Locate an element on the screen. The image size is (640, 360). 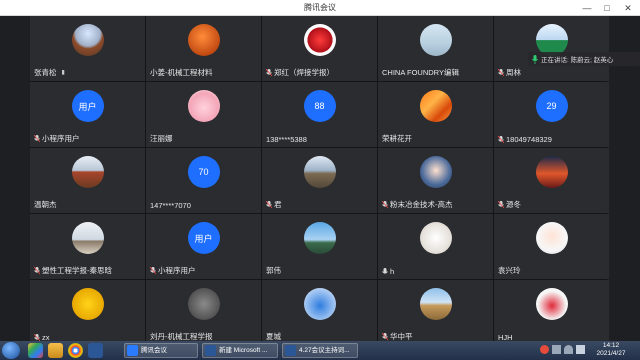
app-launcher-icon is located at coordinates (35, 350).